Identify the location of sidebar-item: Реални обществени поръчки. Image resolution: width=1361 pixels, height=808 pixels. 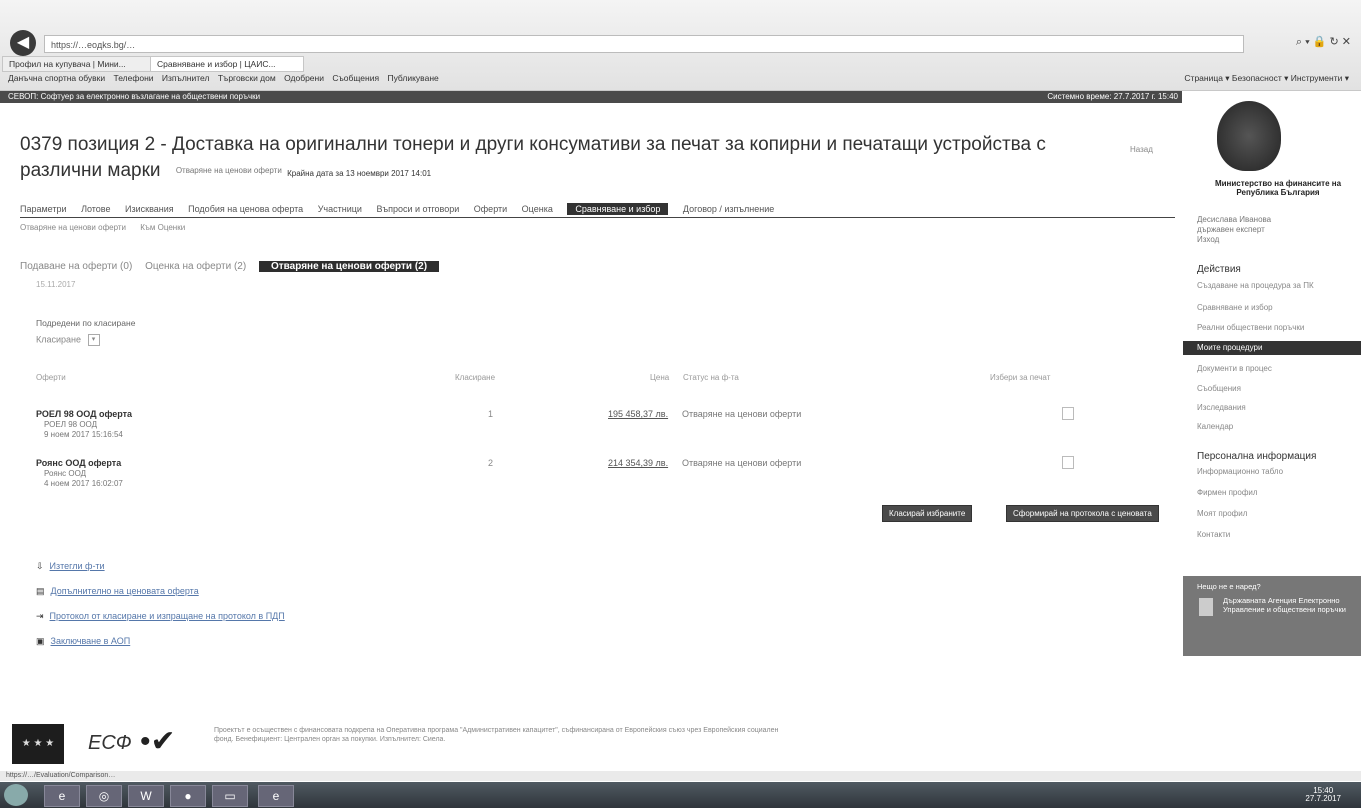
(1250, 327).